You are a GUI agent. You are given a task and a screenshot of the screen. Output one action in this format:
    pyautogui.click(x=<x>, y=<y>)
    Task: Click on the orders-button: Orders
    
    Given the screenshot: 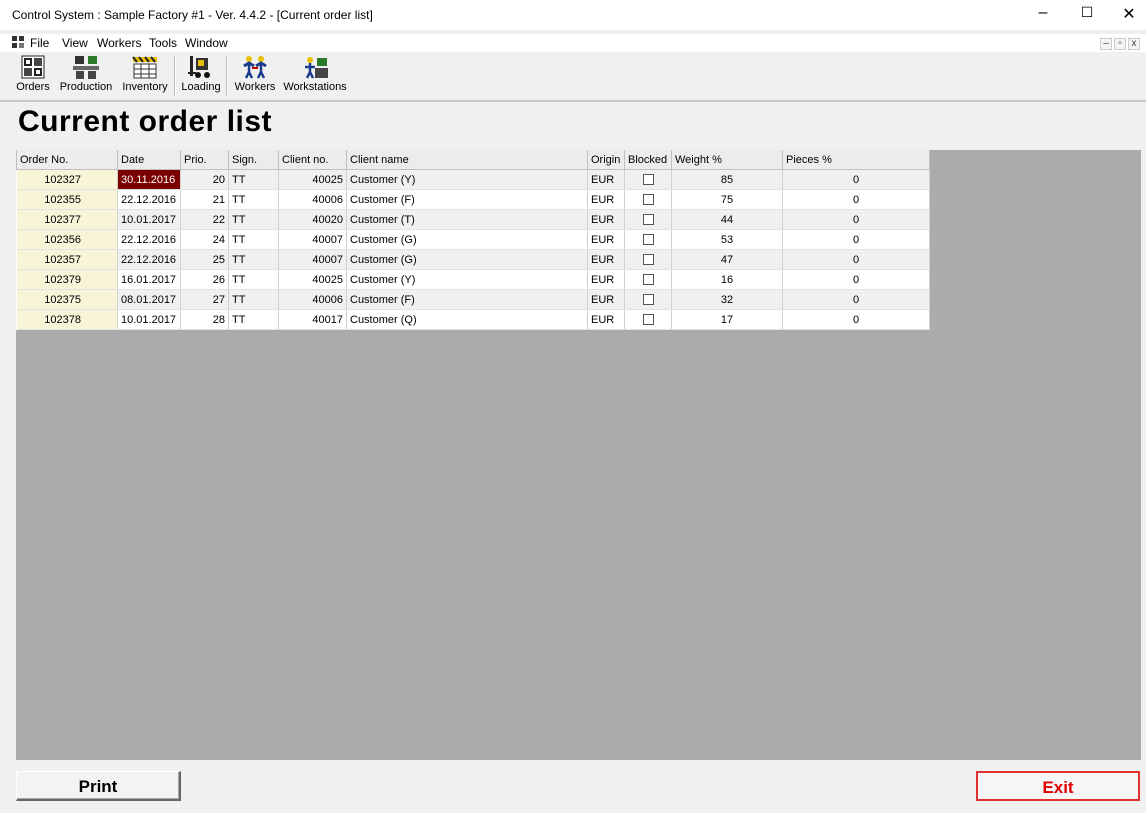 What is the action you would take?
    pyautogui.click(x=33, y=75)
    